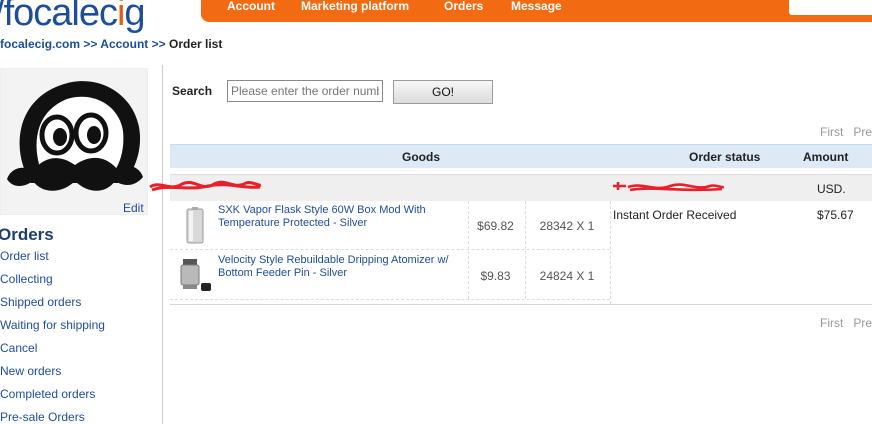 The width and height of the screenshot is (872, 424). I want to click on breadcrumb-account: Account, so click(124, 44).